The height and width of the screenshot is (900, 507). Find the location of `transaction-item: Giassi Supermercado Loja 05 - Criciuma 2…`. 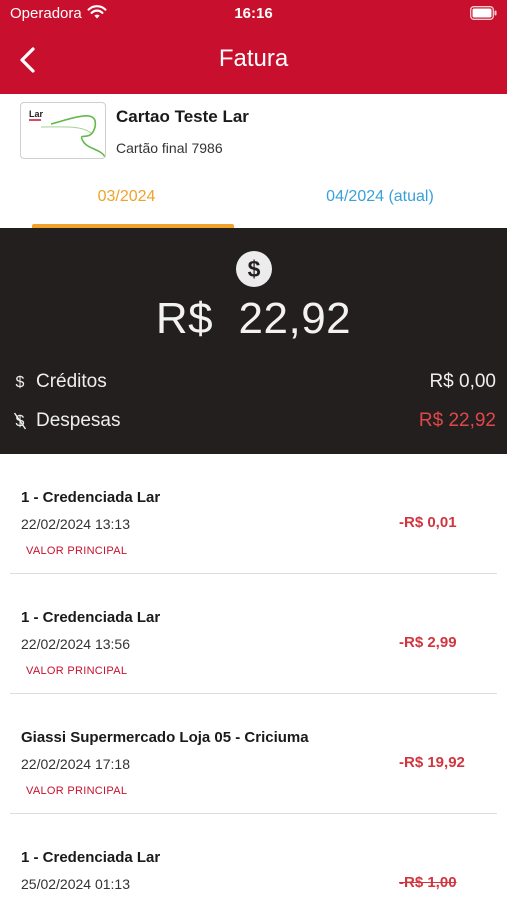

transaction-item: Giassi Supermercado Loja 05 - Criciuma 2… is located at coordinates (253, 754).